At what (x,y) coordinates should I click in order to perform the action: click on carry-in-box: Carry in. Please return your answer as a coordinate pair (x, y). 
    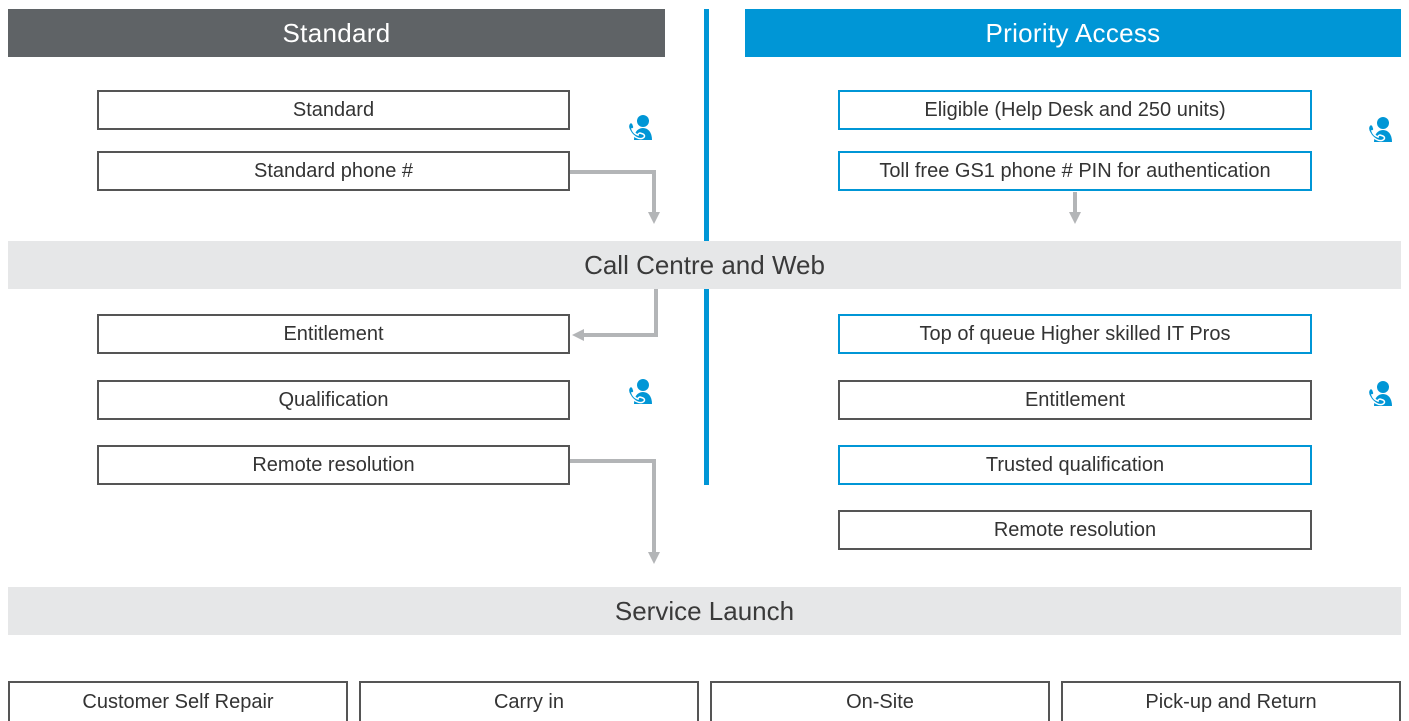
    Looking at the image, I should click on (529, 701).